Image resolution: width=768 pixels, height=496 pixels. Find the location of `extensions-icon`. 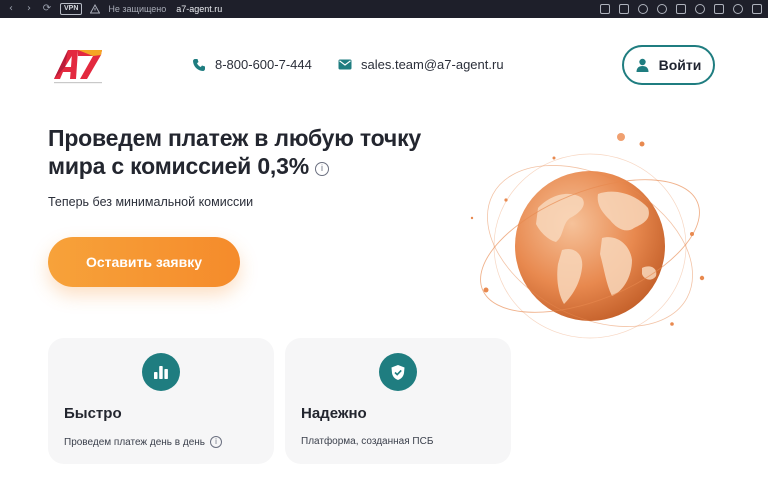

extensions-icon is located at coordinates (757, 9).